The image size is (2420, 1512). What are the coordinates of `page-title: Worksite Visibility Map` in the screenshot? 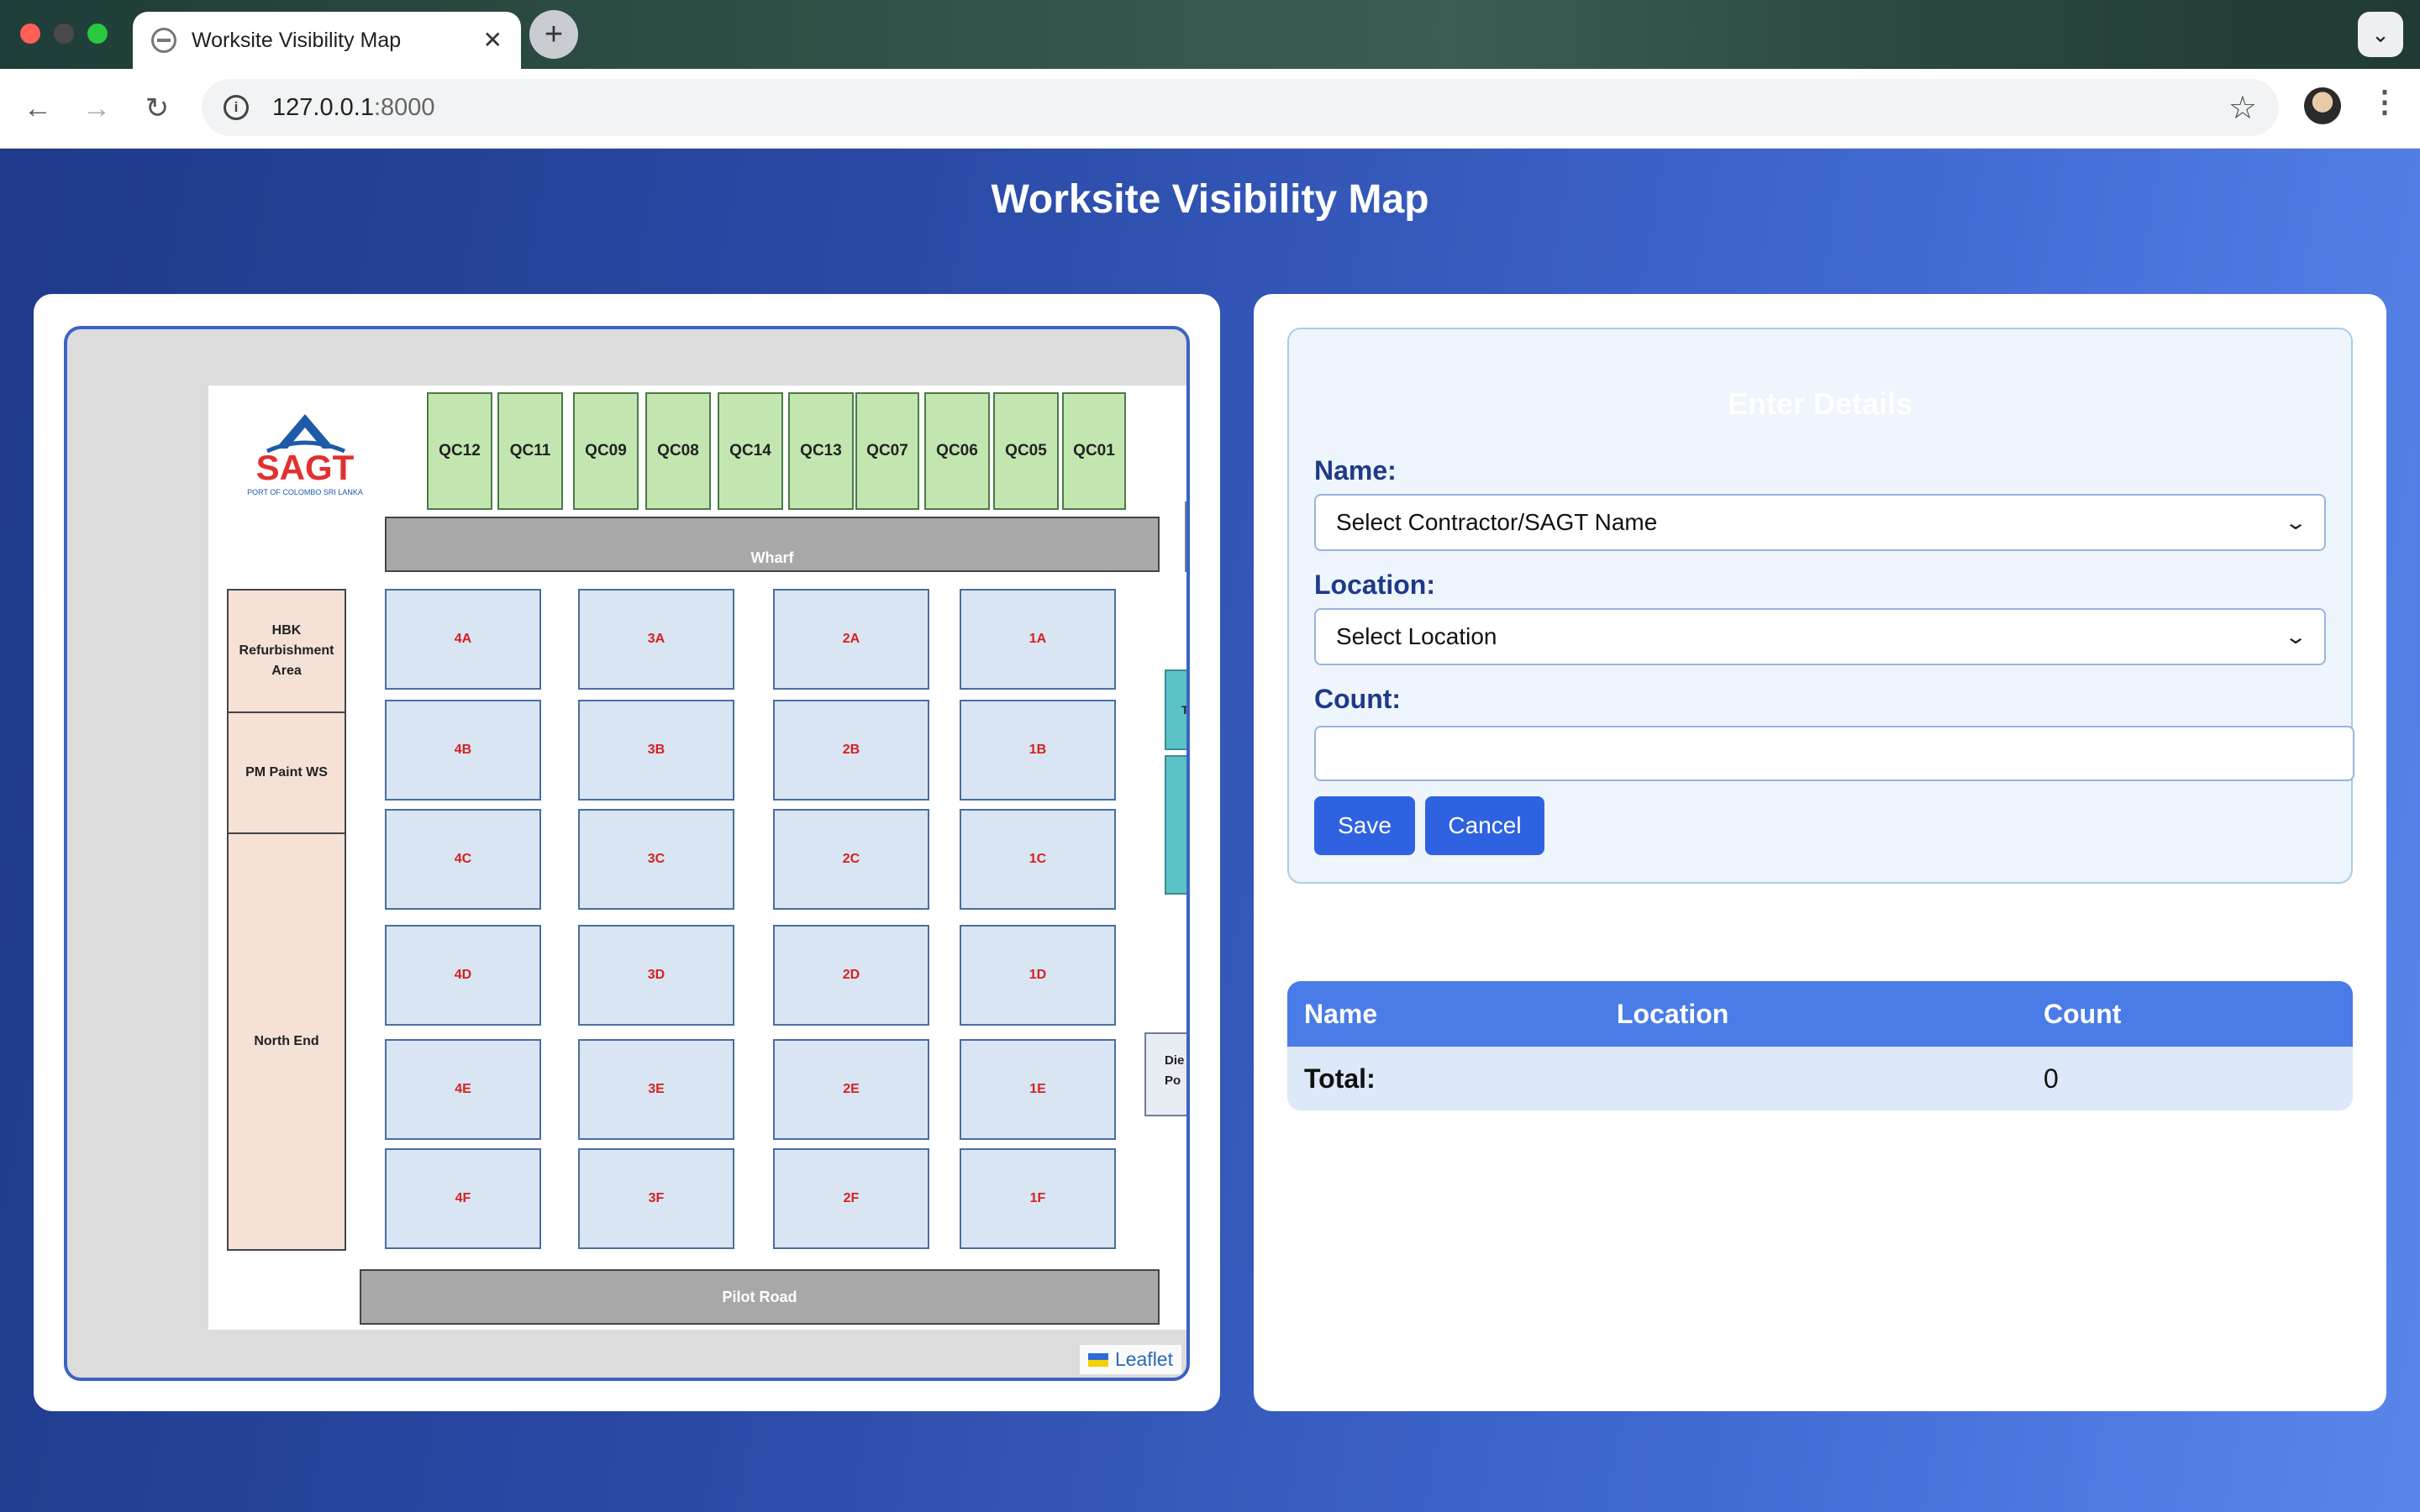 It's located at (1210, 199).